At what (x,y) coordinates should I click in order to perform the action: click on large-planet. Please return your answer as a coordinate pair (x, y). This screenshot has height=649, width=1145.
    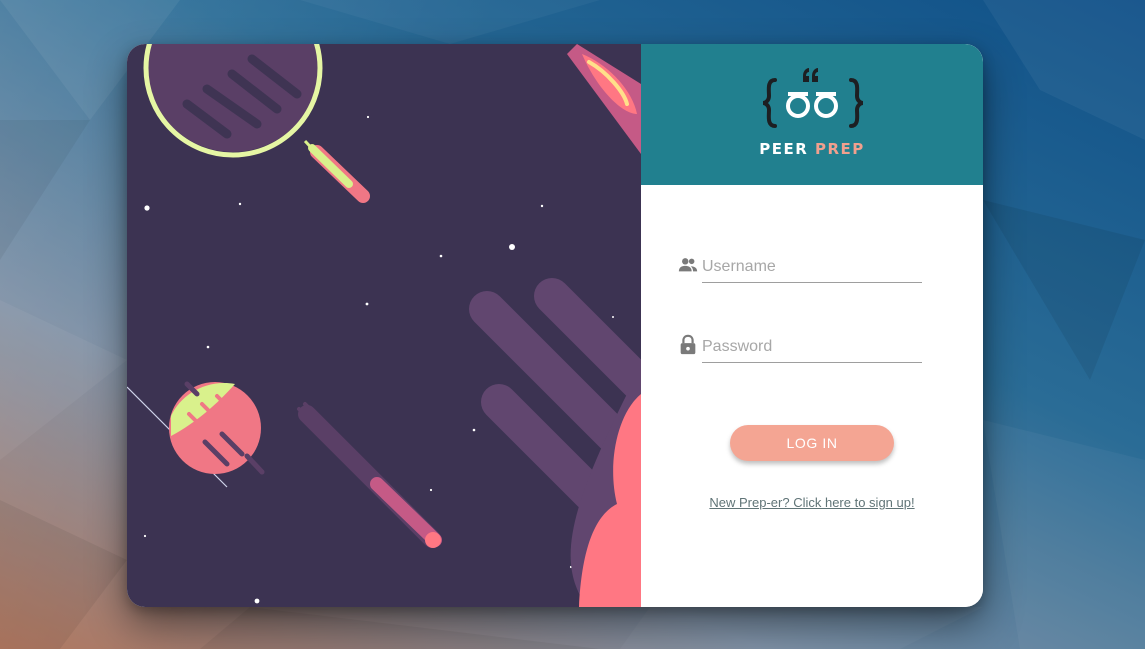
    Looking at the image, I should click on (233, 98).